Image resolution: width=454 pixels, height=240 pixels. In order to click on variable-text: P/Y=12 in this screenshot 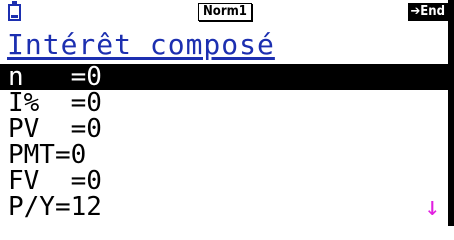, I will do `click(55, 207)`.